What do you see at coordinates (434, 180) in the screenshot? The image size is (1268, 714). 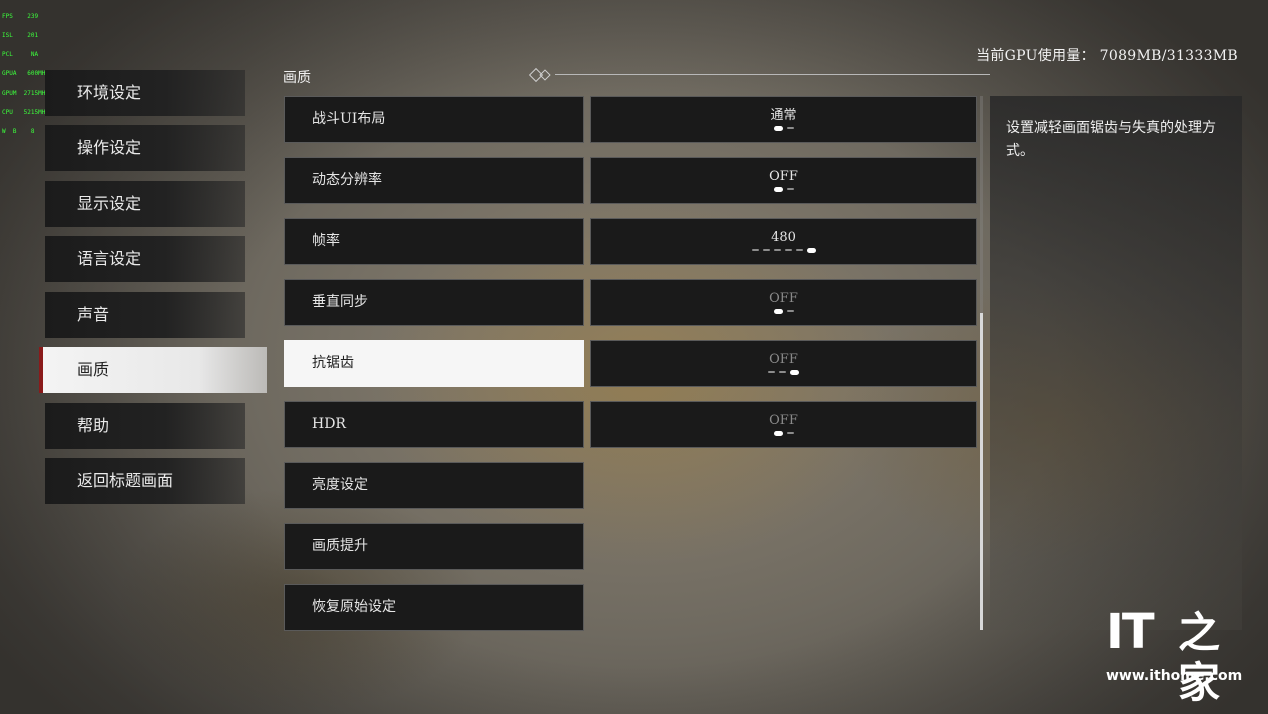 I see `setting-label: 动态分辨率` at bounding box center [434, 180].